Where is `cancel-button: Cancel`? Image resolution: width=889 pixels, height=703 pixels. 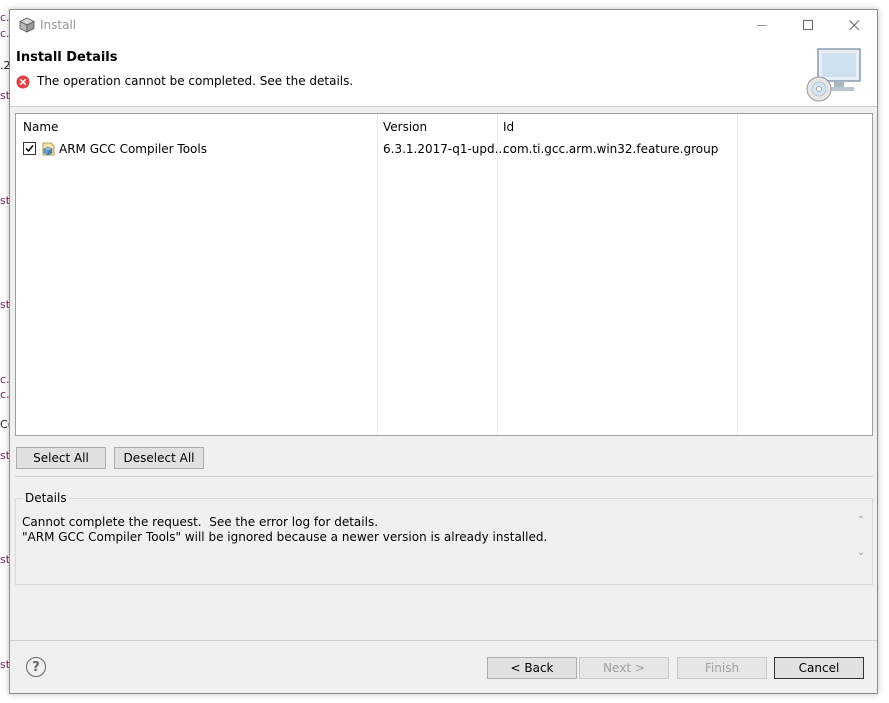 cancel-button: Cancel is located at coordinates (819, 668).